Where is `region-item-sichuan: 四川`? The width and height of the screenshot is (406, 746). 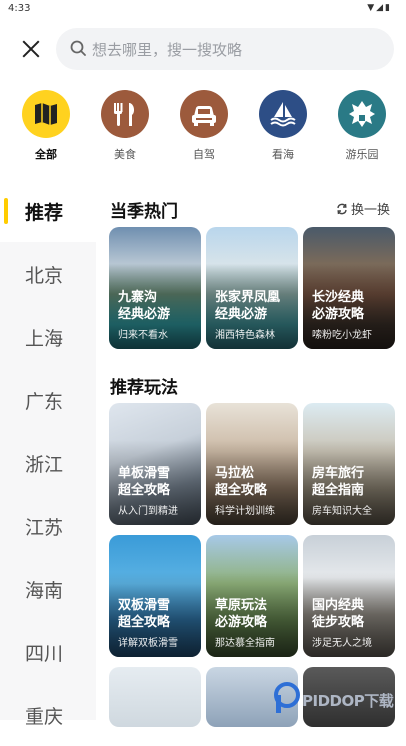
region-item-sichuan: 四川 is located at coordinates (48, 653).